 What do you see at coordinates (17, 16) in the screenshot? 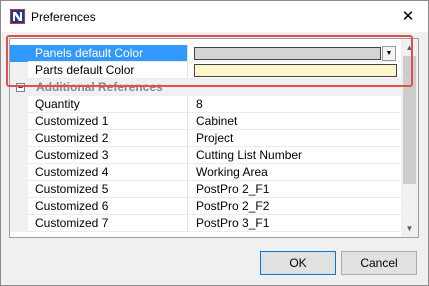
I see `app-logo-icon` at bounding box center [17, 16].